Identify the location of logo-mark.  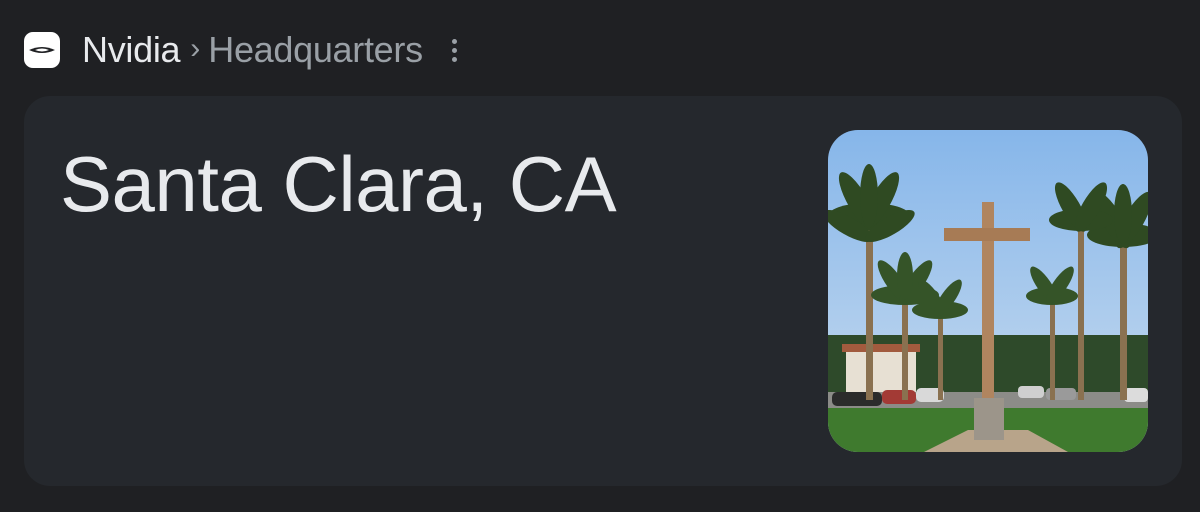
(42, 50).